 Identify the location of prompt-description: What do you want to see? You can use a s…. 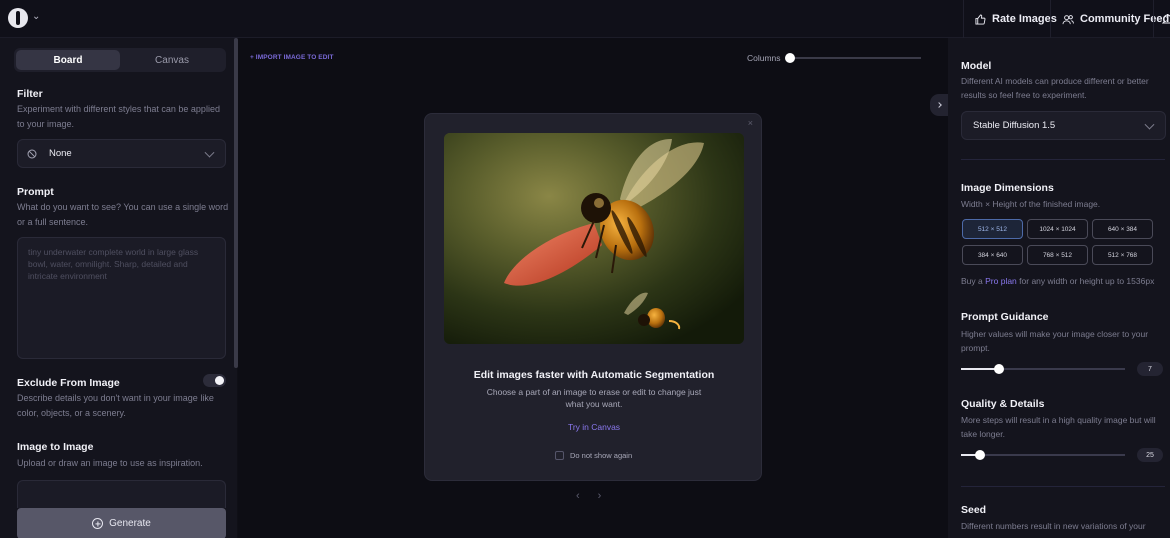
(123, 214).